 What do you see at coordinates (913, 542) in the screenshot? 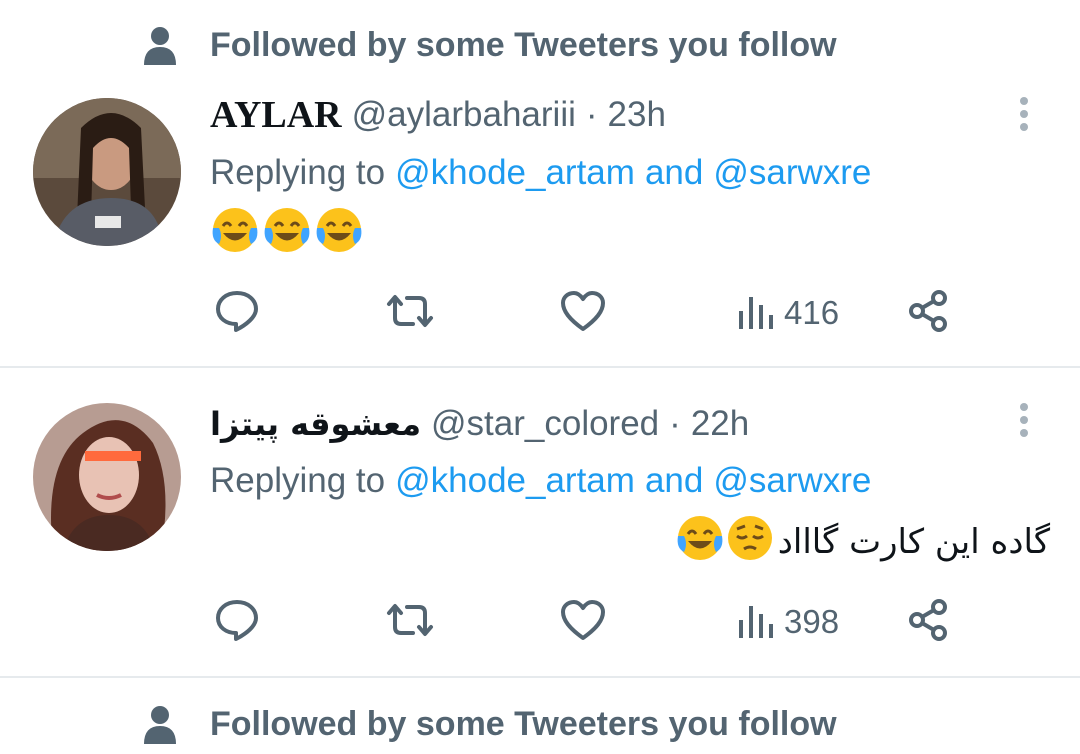
I see `tweet-body-text: گاده این کارت گاااد` at bounding box center [913, 542].